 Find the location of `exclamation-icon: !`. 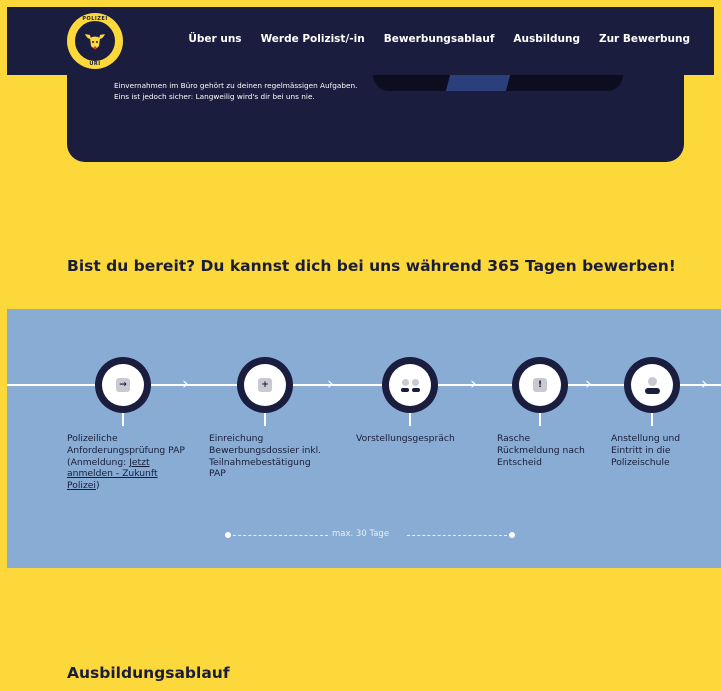

exclamation-icon: ! is located at coordinates (540, 385).